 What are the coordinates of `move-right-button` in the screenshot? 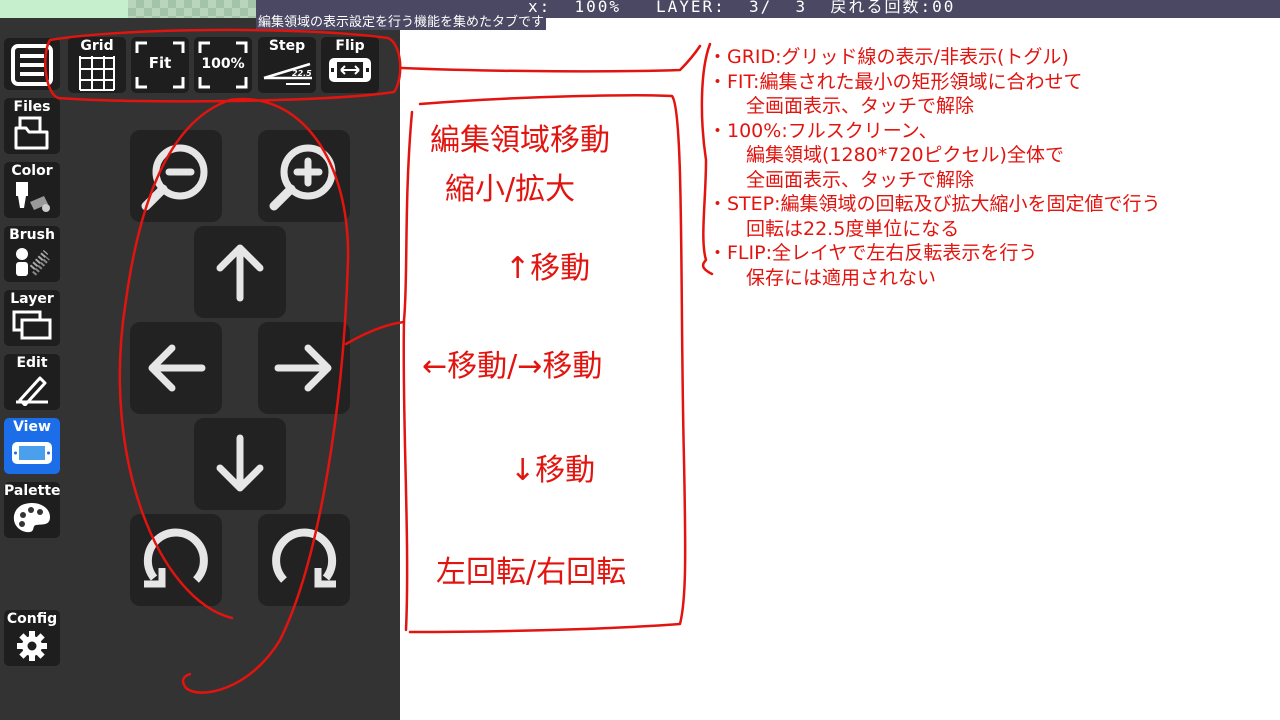 It's located at (304, 368).